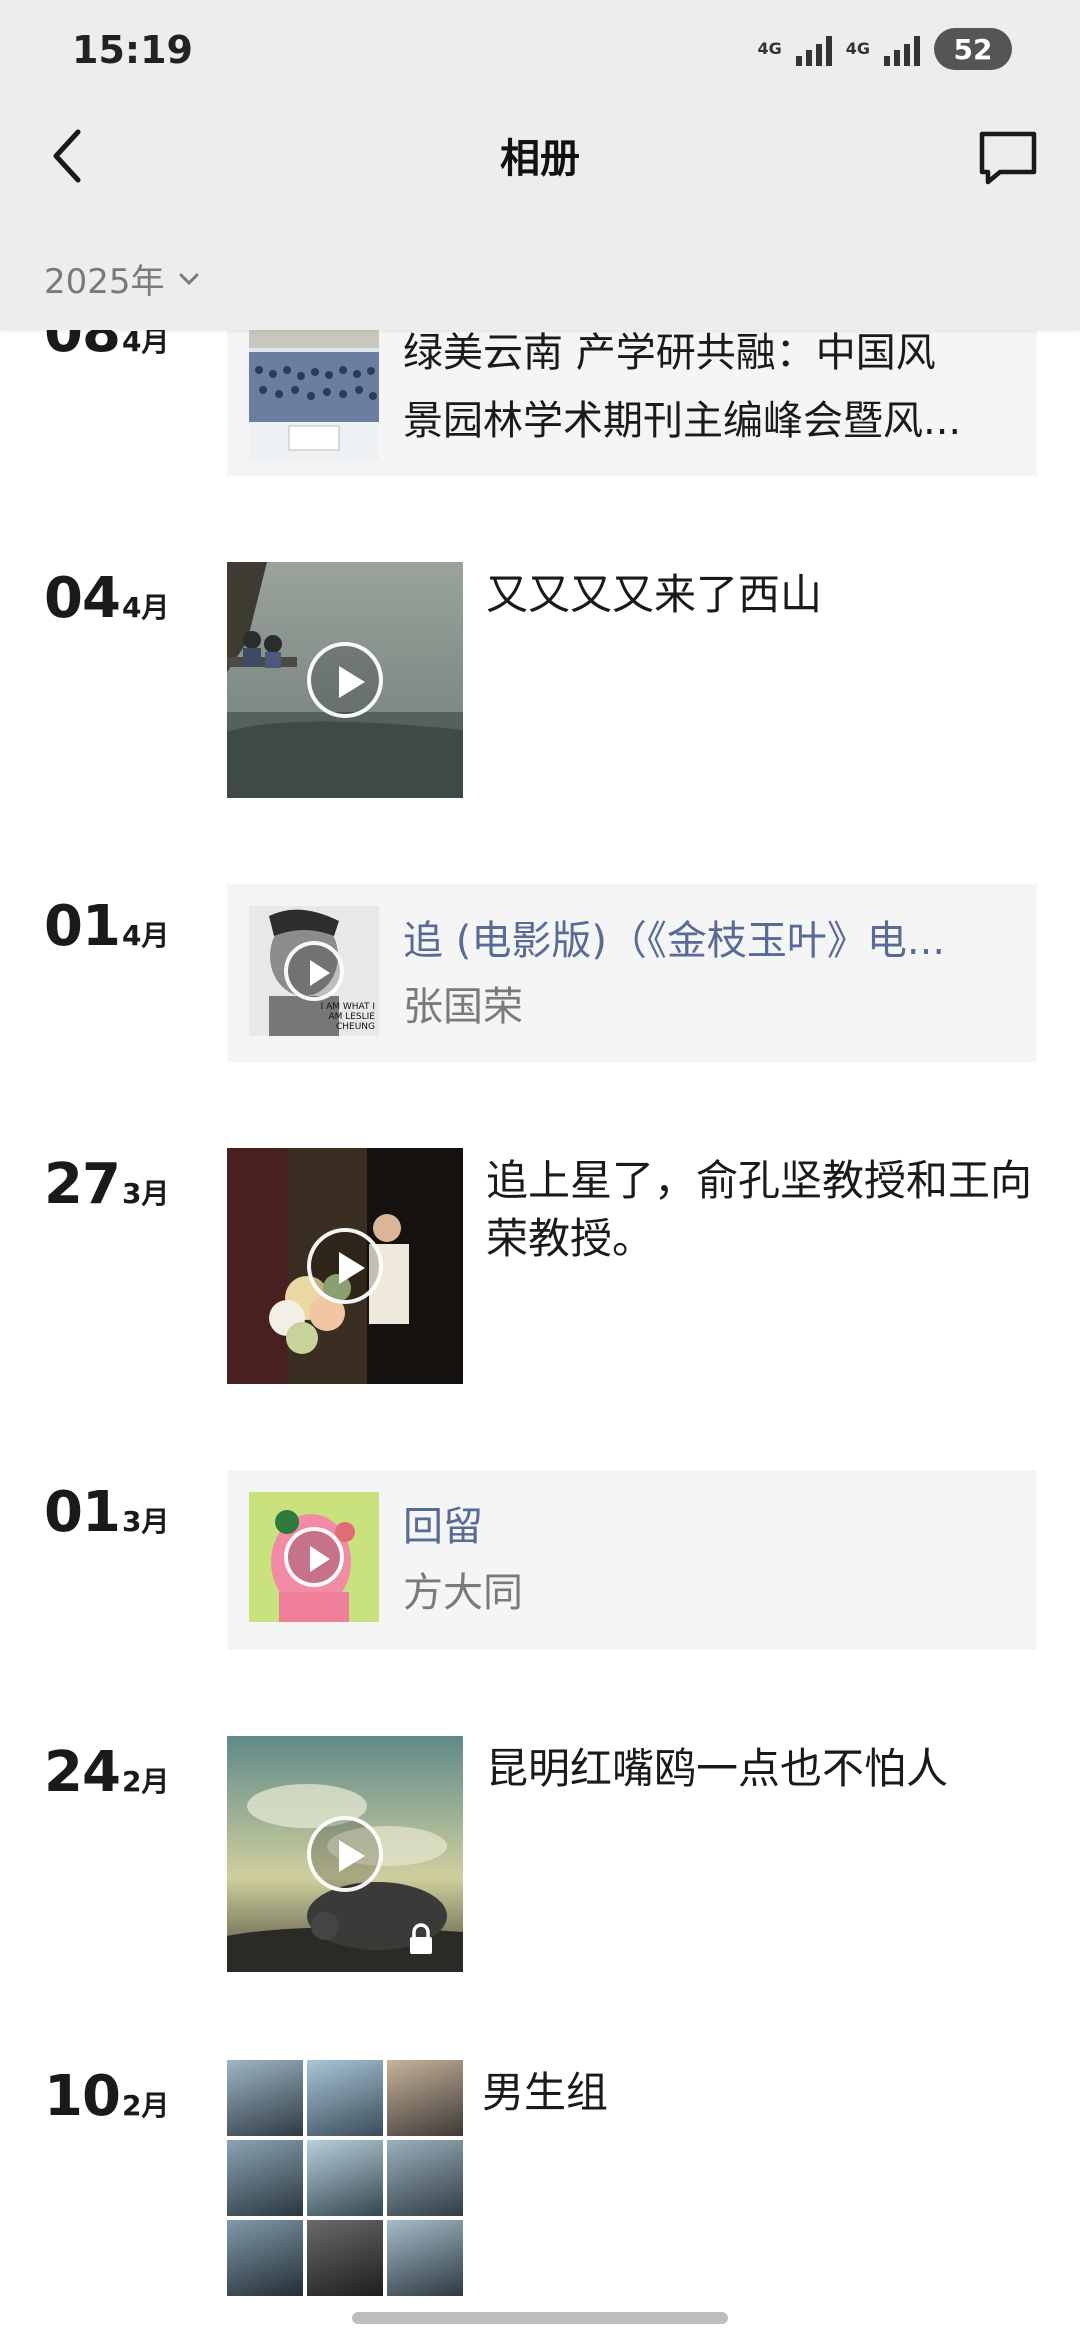 The height and width of the screenshot is (2340, 1080). Describe the element at coordinates (132, 50) in the screenshot. I see `status-time: 15:19` at that location.